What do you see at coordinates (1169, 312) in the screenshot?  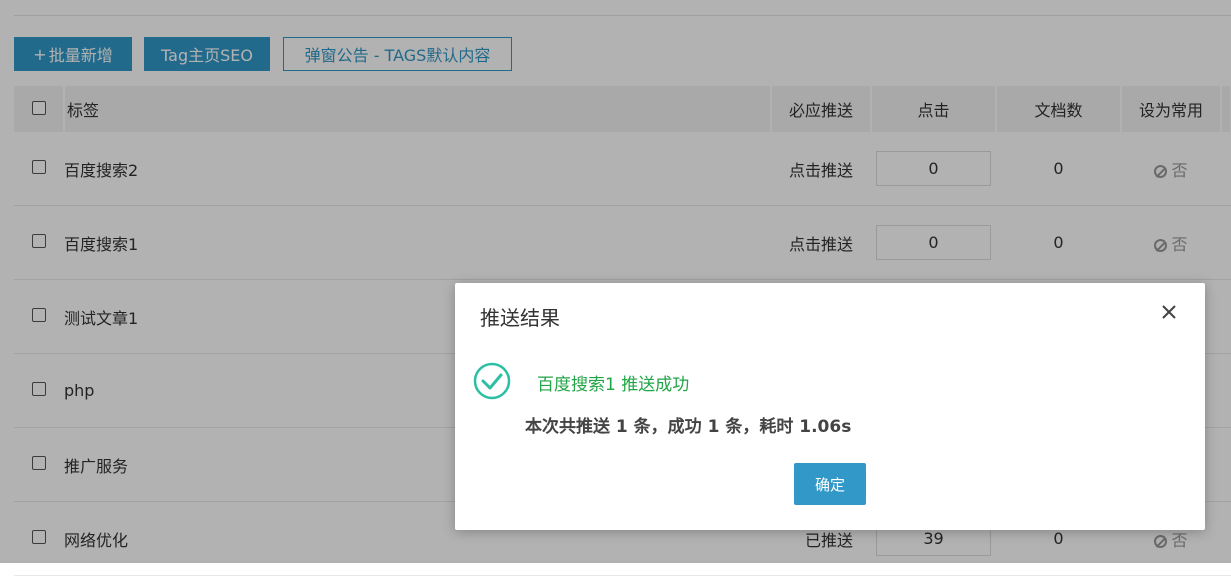 I see `close-icon` at bounding box center [1169, 312].